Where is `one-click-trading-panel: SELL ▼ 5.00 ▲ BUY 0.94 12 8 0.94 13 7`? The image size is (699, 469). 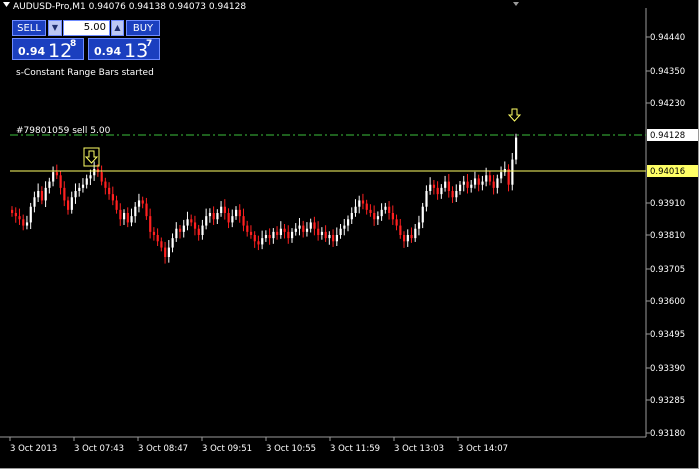 one-click-trading-panel: SELL ▼ 5.00 ▲ BUY 0.94 12 8 0.94 13 7 is located at coordinates (86, 41).